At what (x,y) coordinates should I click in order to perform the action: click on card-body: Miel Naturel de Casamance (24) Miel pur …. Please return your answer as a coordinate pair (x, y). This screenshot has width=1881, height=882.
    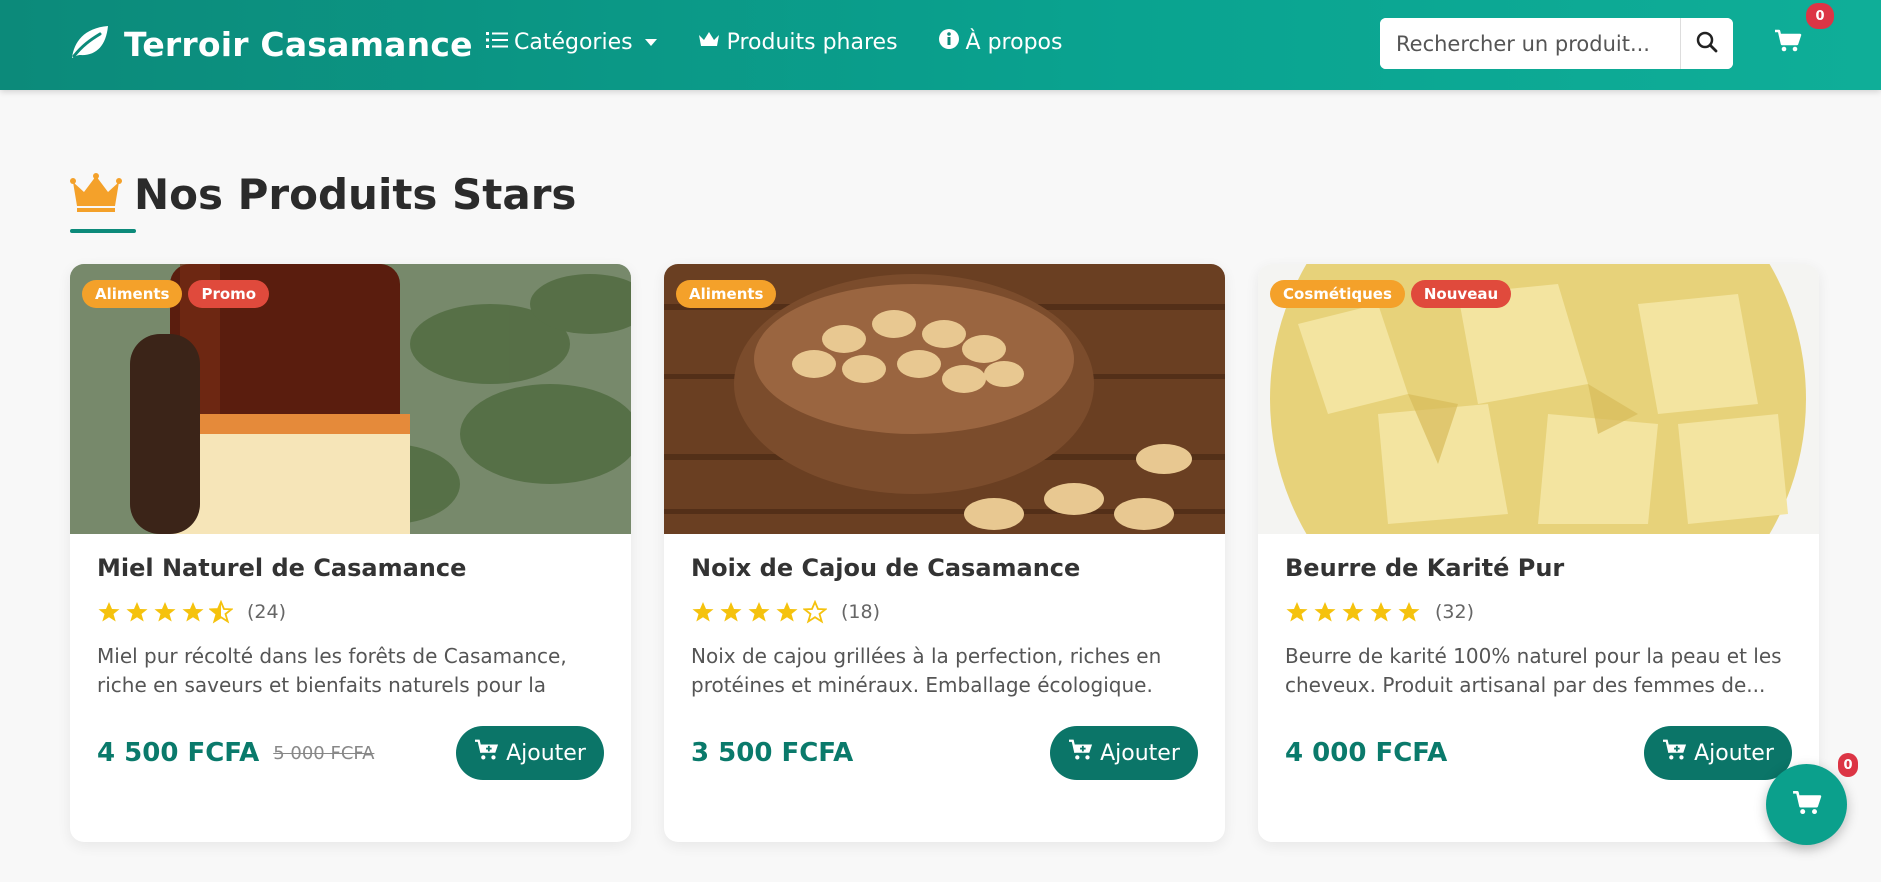
    Looking at the image, I should click on (350, 627).